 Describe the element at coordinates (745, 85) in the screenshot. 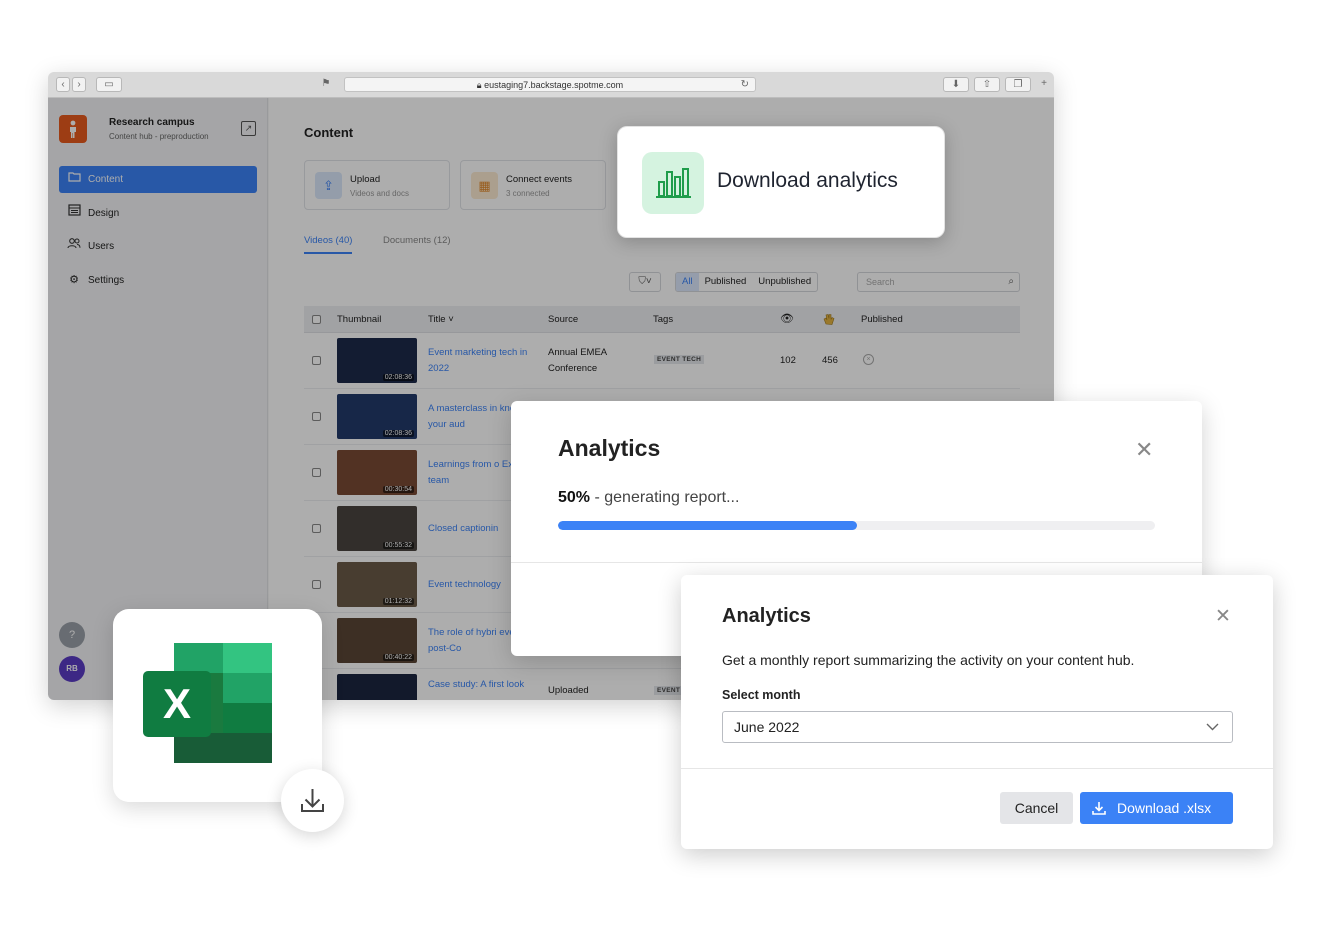

I see `reload-icon: ↻` at that location.